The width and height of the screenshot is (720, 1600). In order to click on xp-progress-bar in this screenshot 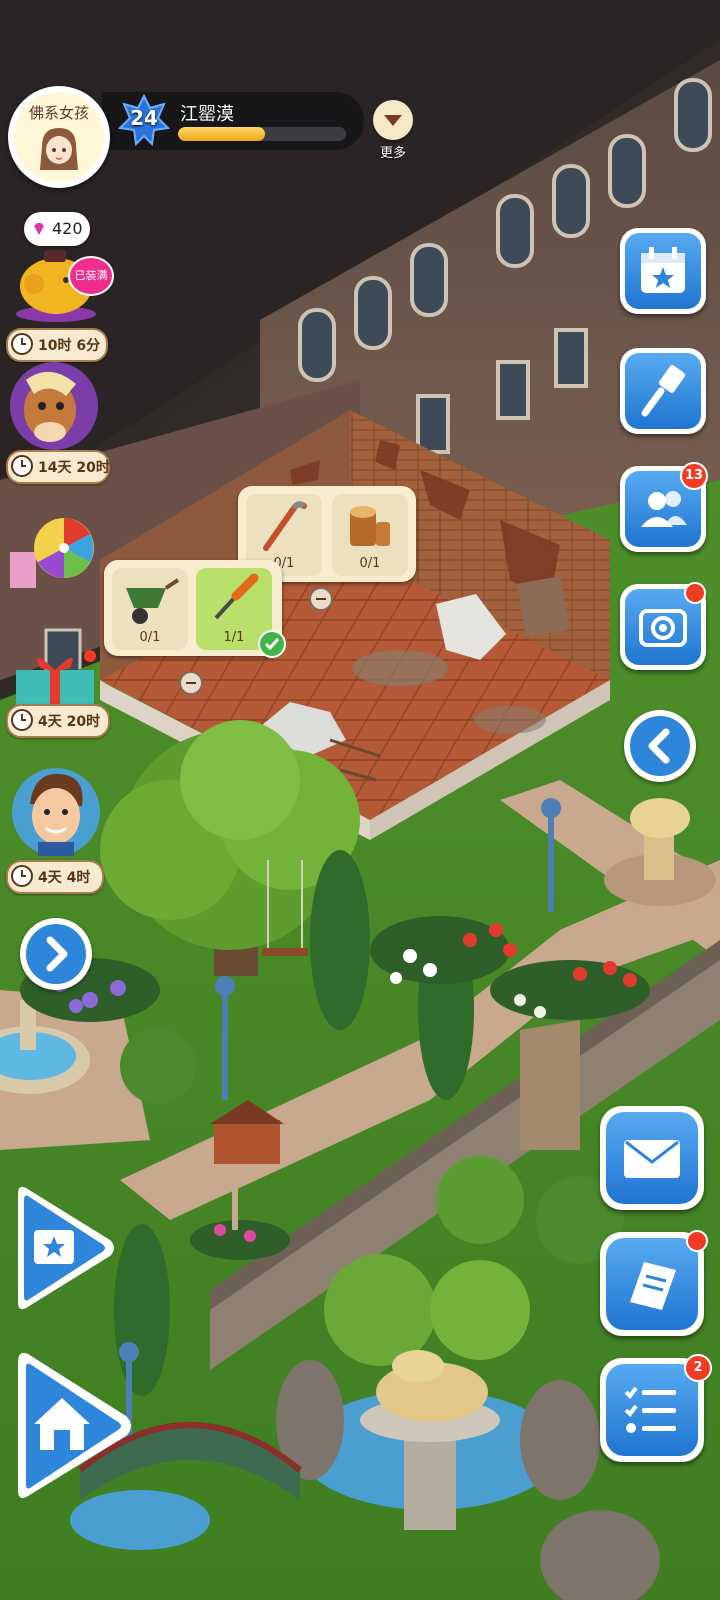, I will do `click(262, 134)`.